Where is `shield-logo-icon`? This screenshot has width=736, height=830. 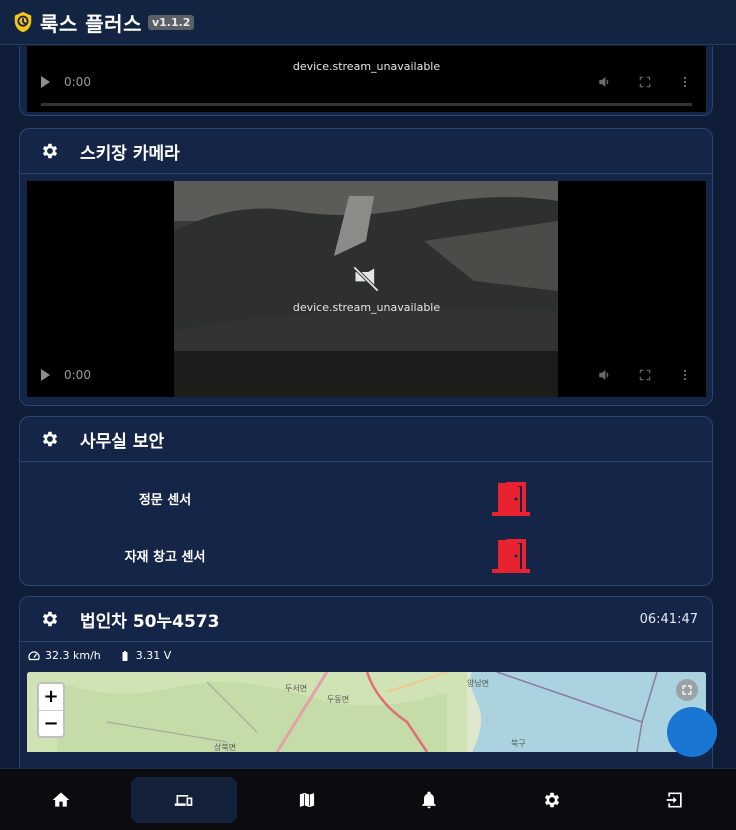
shield-logo-icon is located at coordinates (23, 22).